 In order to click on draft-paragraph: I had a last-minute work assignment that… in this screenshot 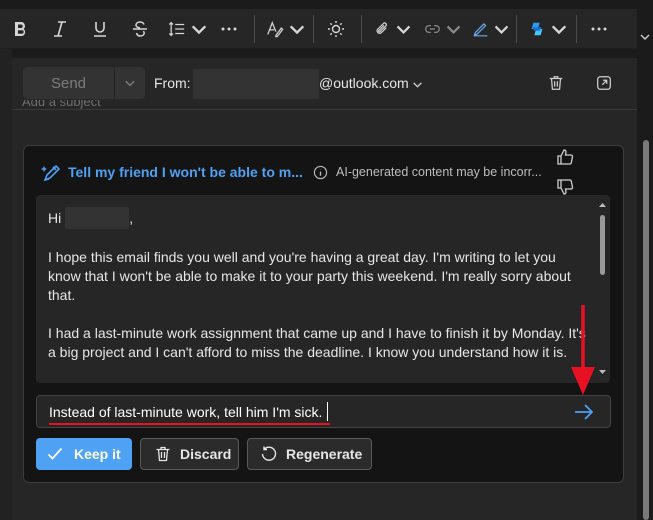, I will do `click(317, 342)`.